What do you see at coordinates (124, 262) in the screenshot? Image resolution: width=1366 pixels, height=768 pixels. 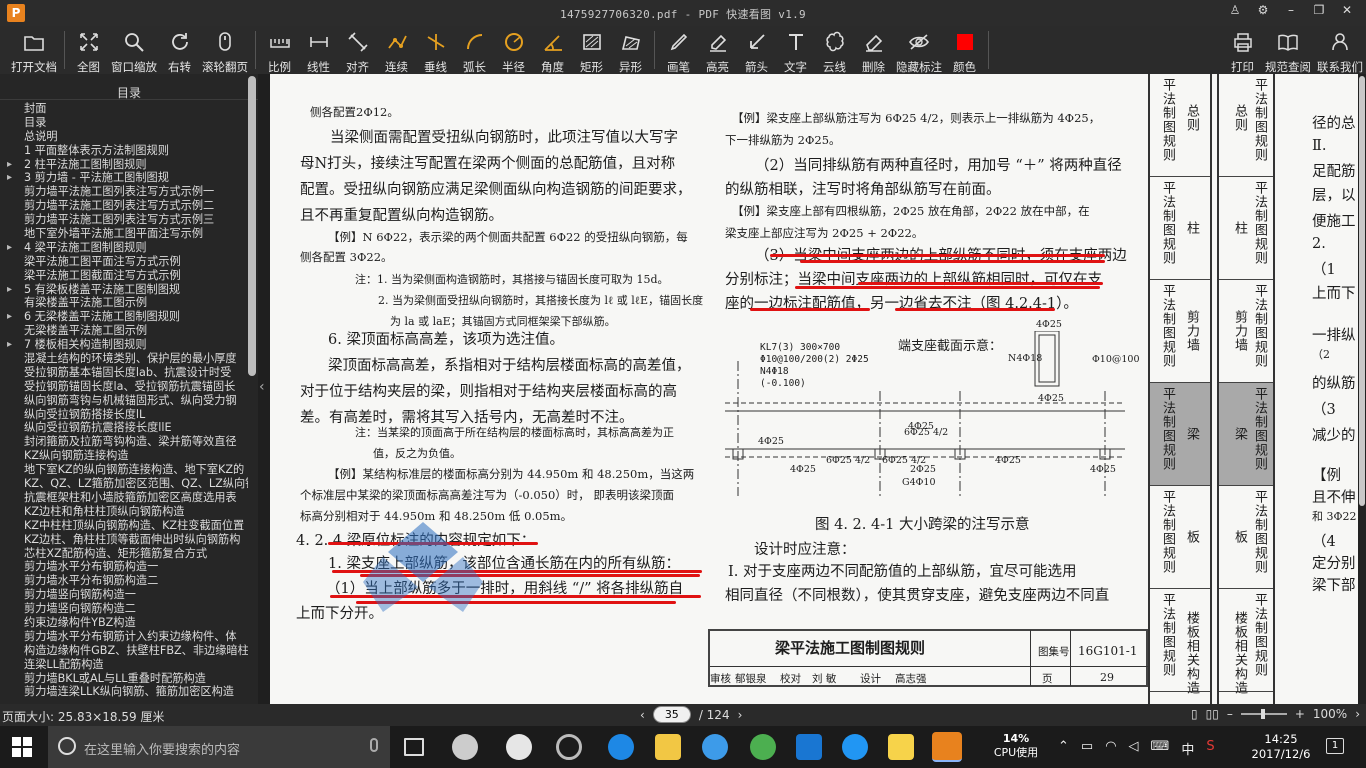 I see `toc-item: 梁平法施工图平面注写方式示例` at bounding box center [124, 262].